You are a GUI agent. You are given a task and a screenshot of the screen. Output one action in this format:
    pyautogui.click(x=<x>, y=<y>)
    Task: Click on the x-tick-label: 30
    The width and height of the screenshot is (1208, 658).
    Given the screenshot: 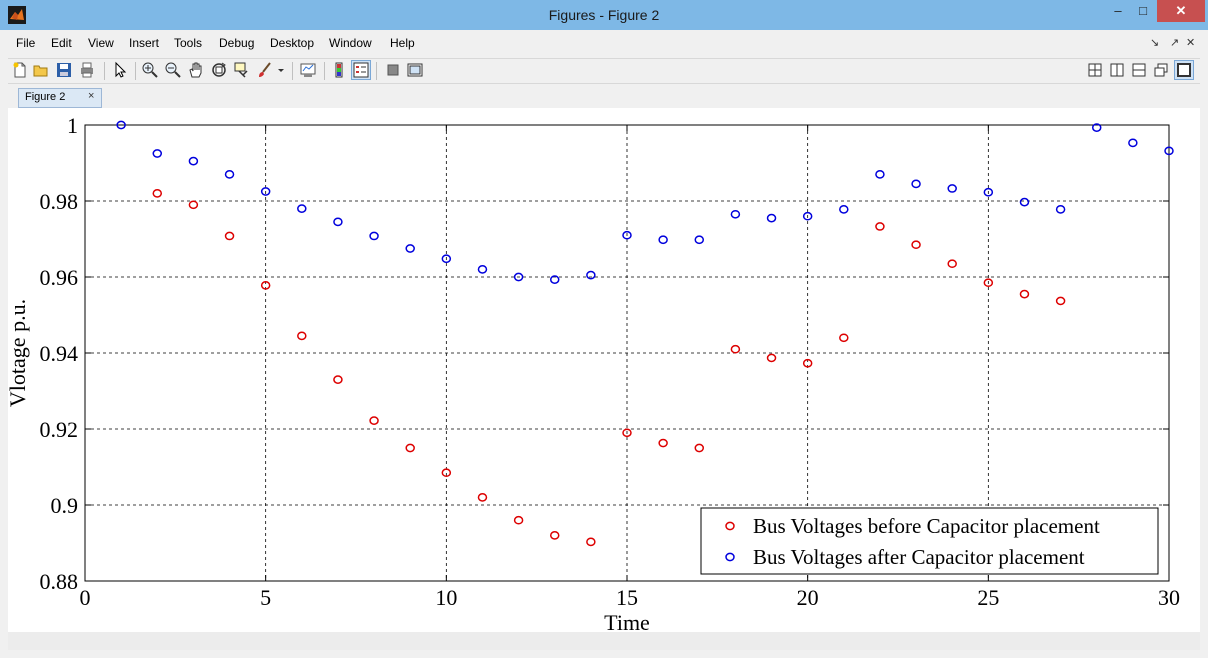 What is the action you would take?
    pyautogui.click(x=1169, y=597)
    